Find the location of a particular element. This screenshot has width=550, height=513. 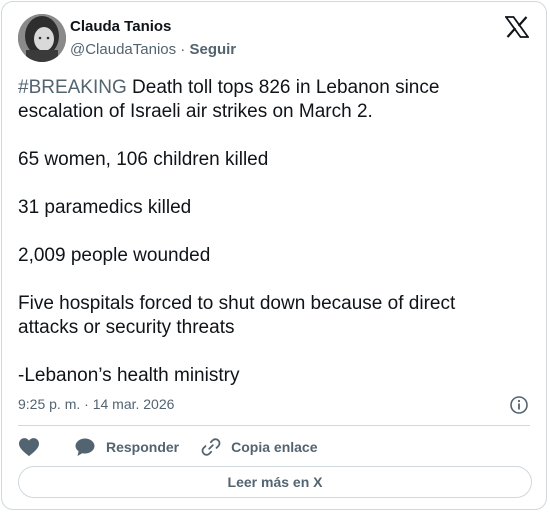

action-bar: Responder Copia enlace is located at coordinates (179, 447).